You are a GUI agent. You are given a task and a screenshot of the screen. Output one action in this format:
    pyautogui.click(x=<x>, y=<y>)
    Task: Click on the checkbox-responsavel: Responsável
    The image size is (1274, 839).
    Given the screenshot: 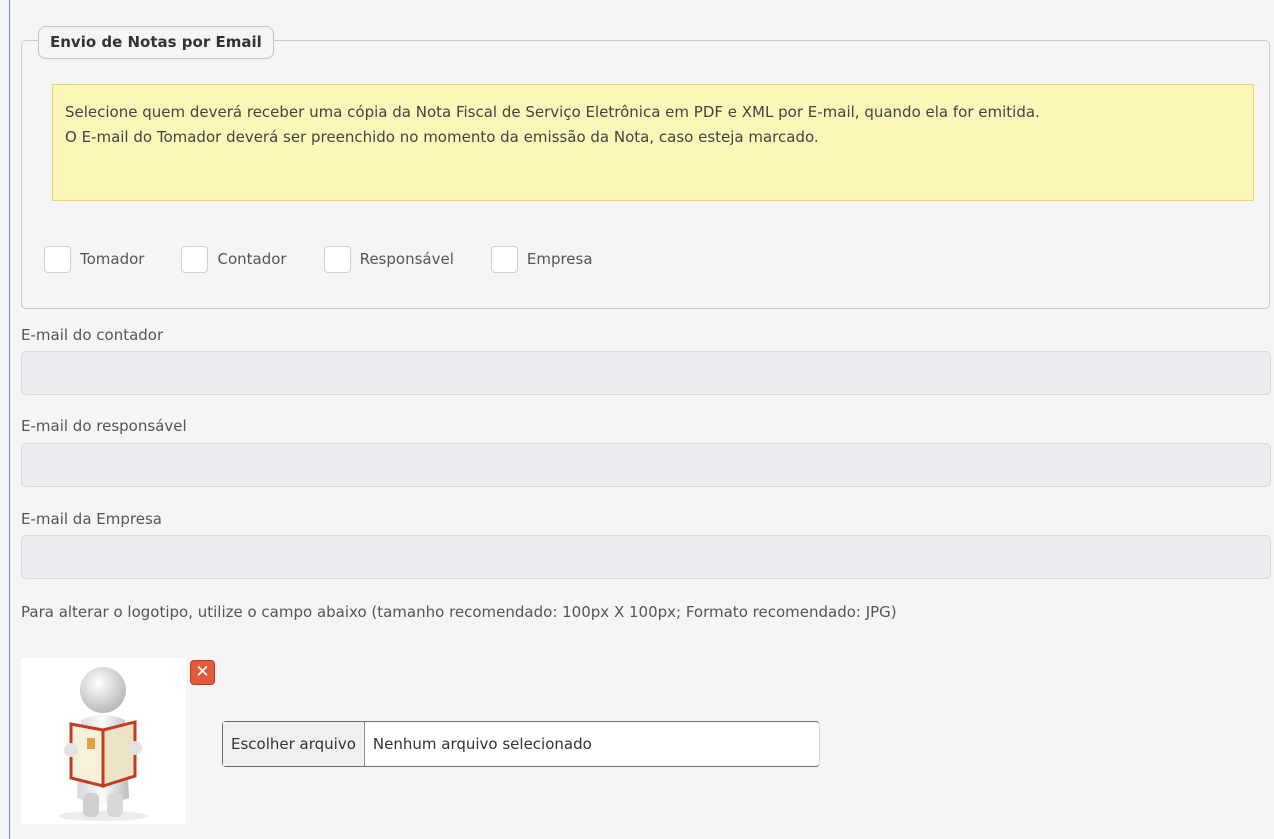 What is the action you would take?
    pyautogui.click(x=388, y=259)
    